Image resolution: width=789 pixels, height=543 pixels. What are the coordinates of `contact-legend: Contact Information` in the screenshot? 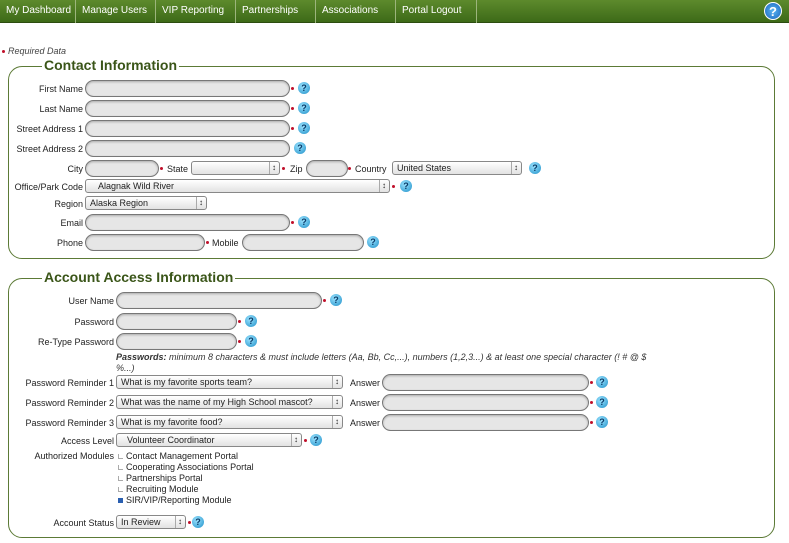 It's located at (110, 65).